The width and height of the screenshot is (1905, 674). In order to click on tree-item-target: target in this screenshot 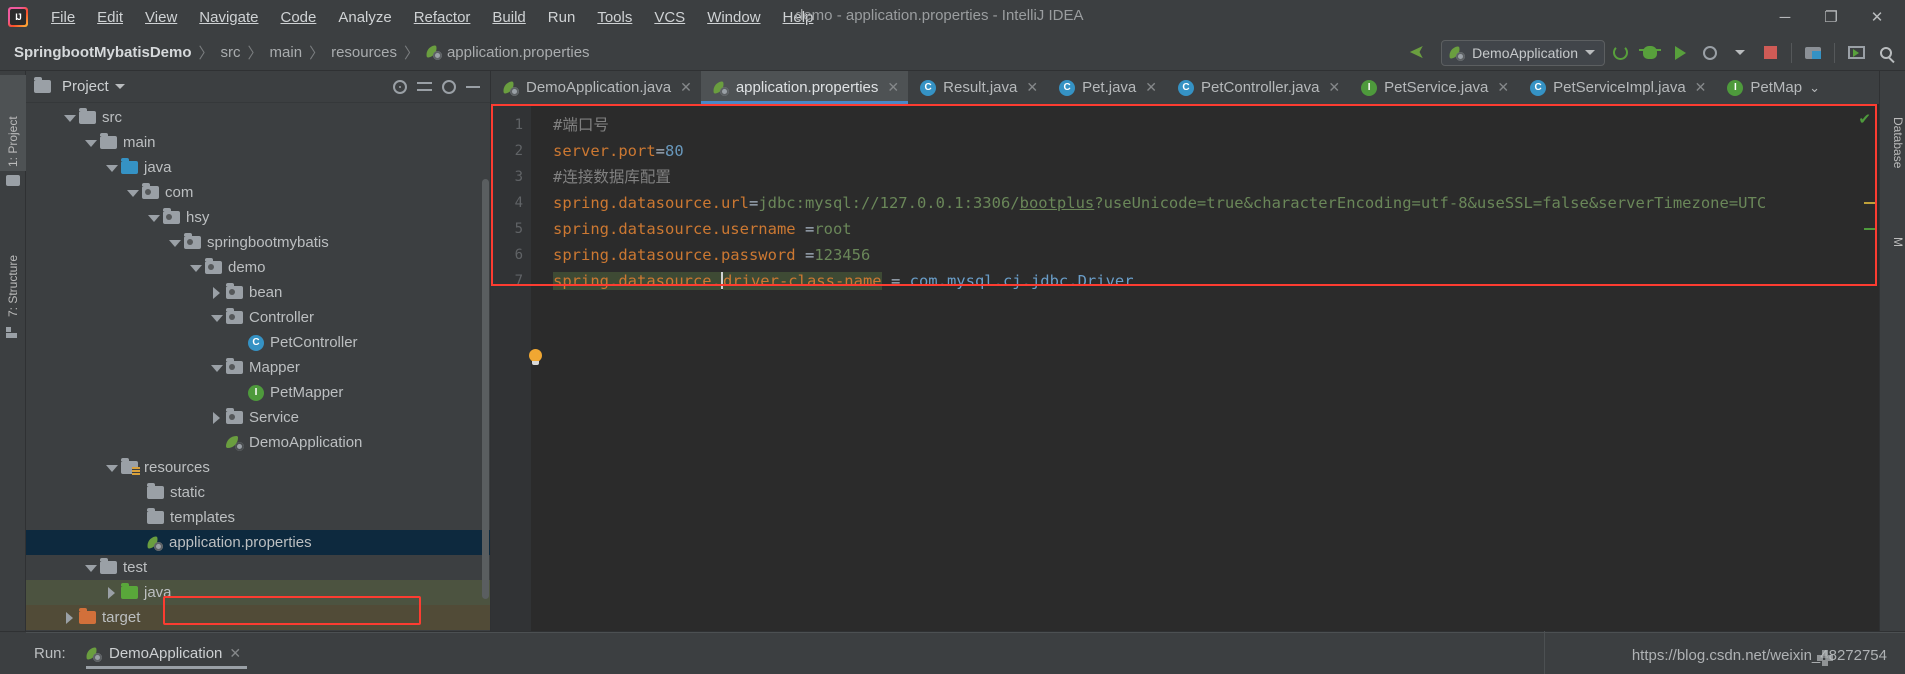, I will do `click(258, 617)`.